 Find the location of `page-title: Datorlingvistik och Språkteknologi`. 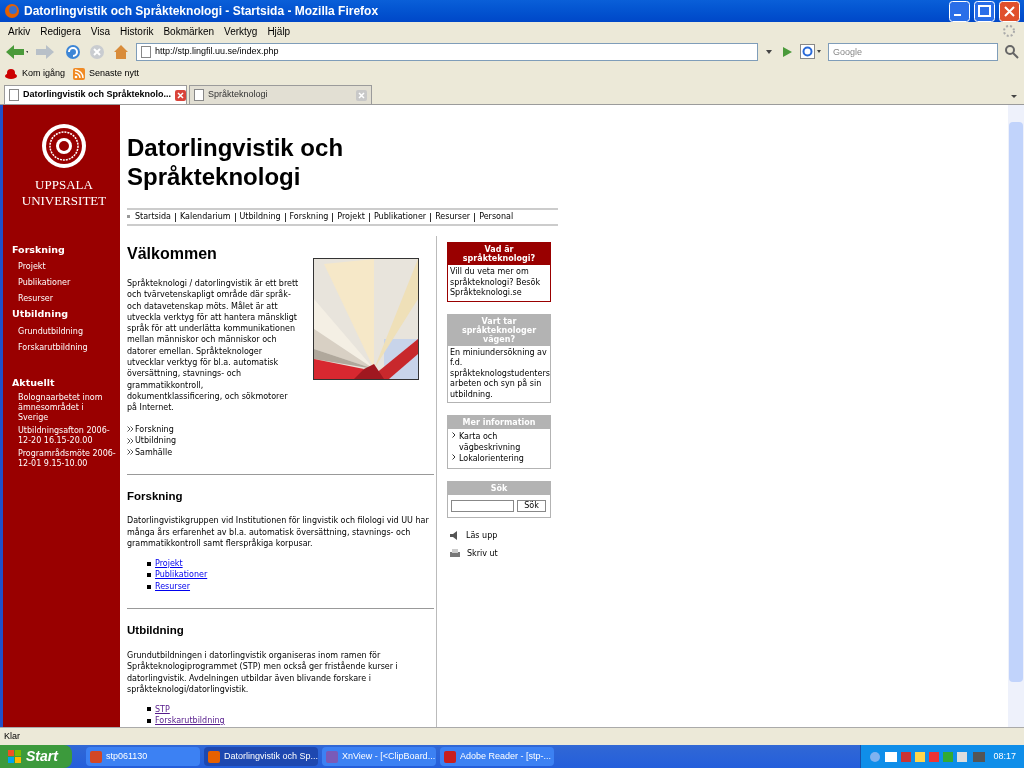

page-title: Datorlingvistik och Språkteknologi is located at coordinates (236, 162).